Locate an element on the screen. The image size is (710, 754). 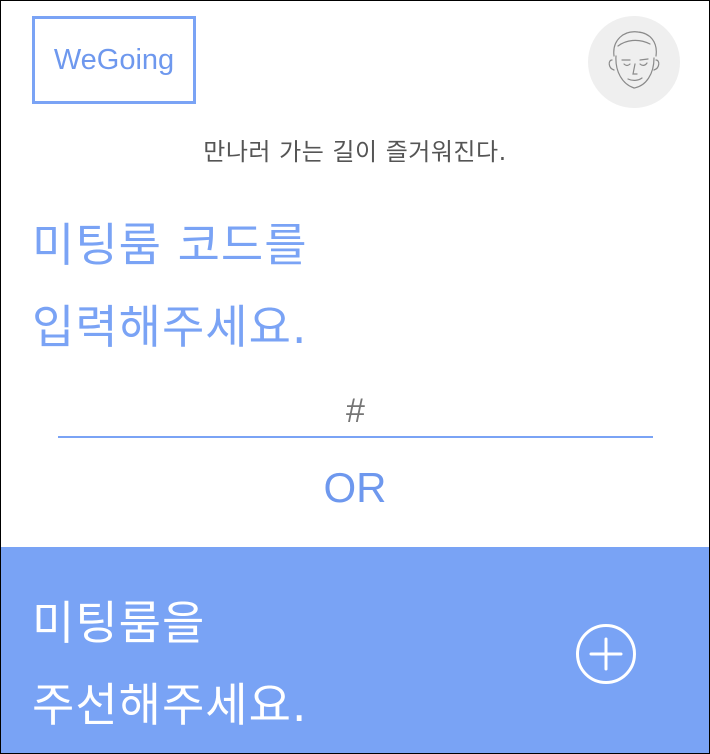
create-room-line1: 미팅룸을 is located at coordinates (119, 623).